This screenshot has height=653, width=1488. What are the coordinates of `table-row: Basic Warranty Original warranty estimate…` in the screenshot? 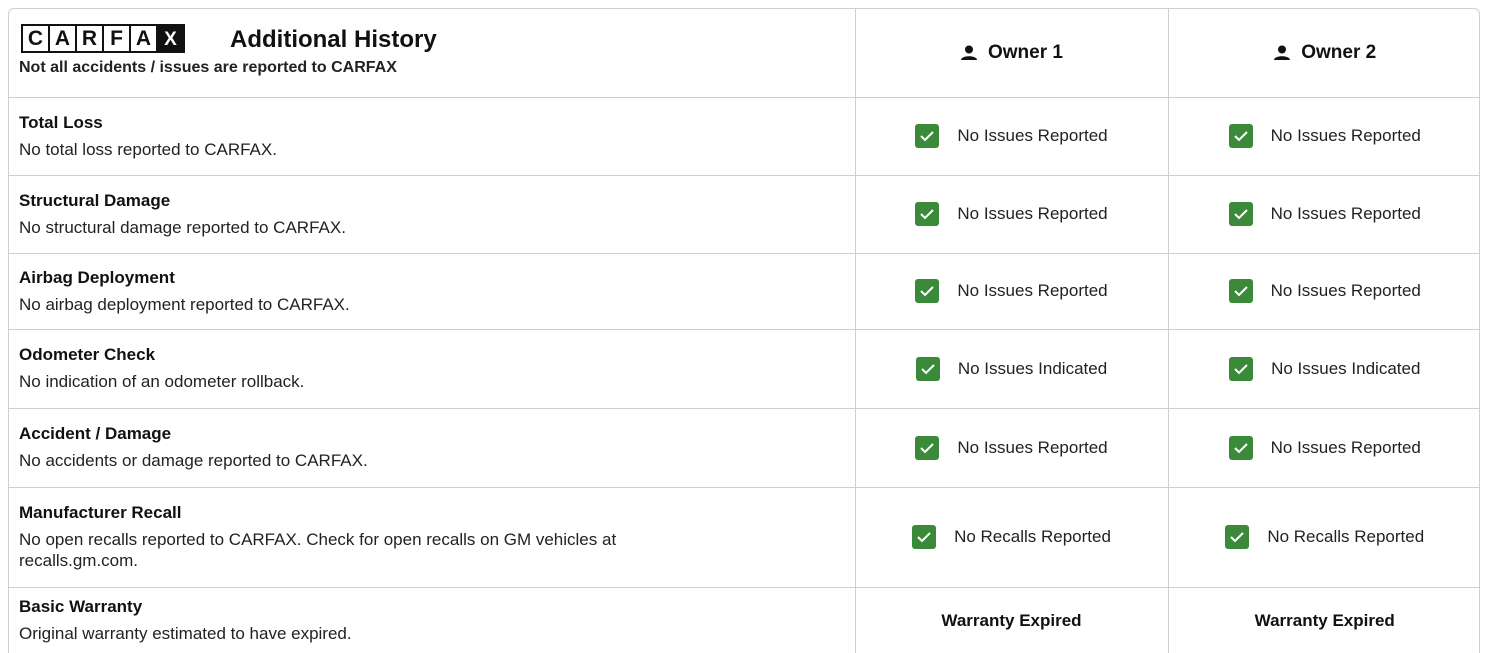 It's located at (744, 619).